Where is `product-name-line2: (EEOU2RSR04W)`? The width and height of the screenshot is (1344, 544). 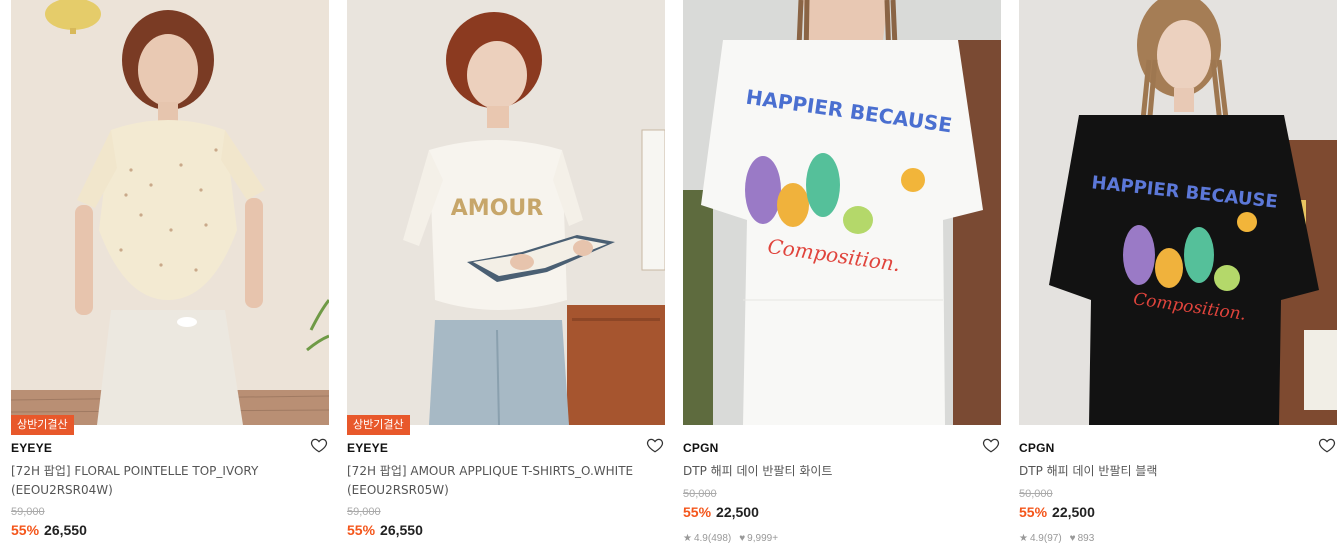 product-name-line2: (EEOU2RSR04W) is located at coordinates (62, 490).